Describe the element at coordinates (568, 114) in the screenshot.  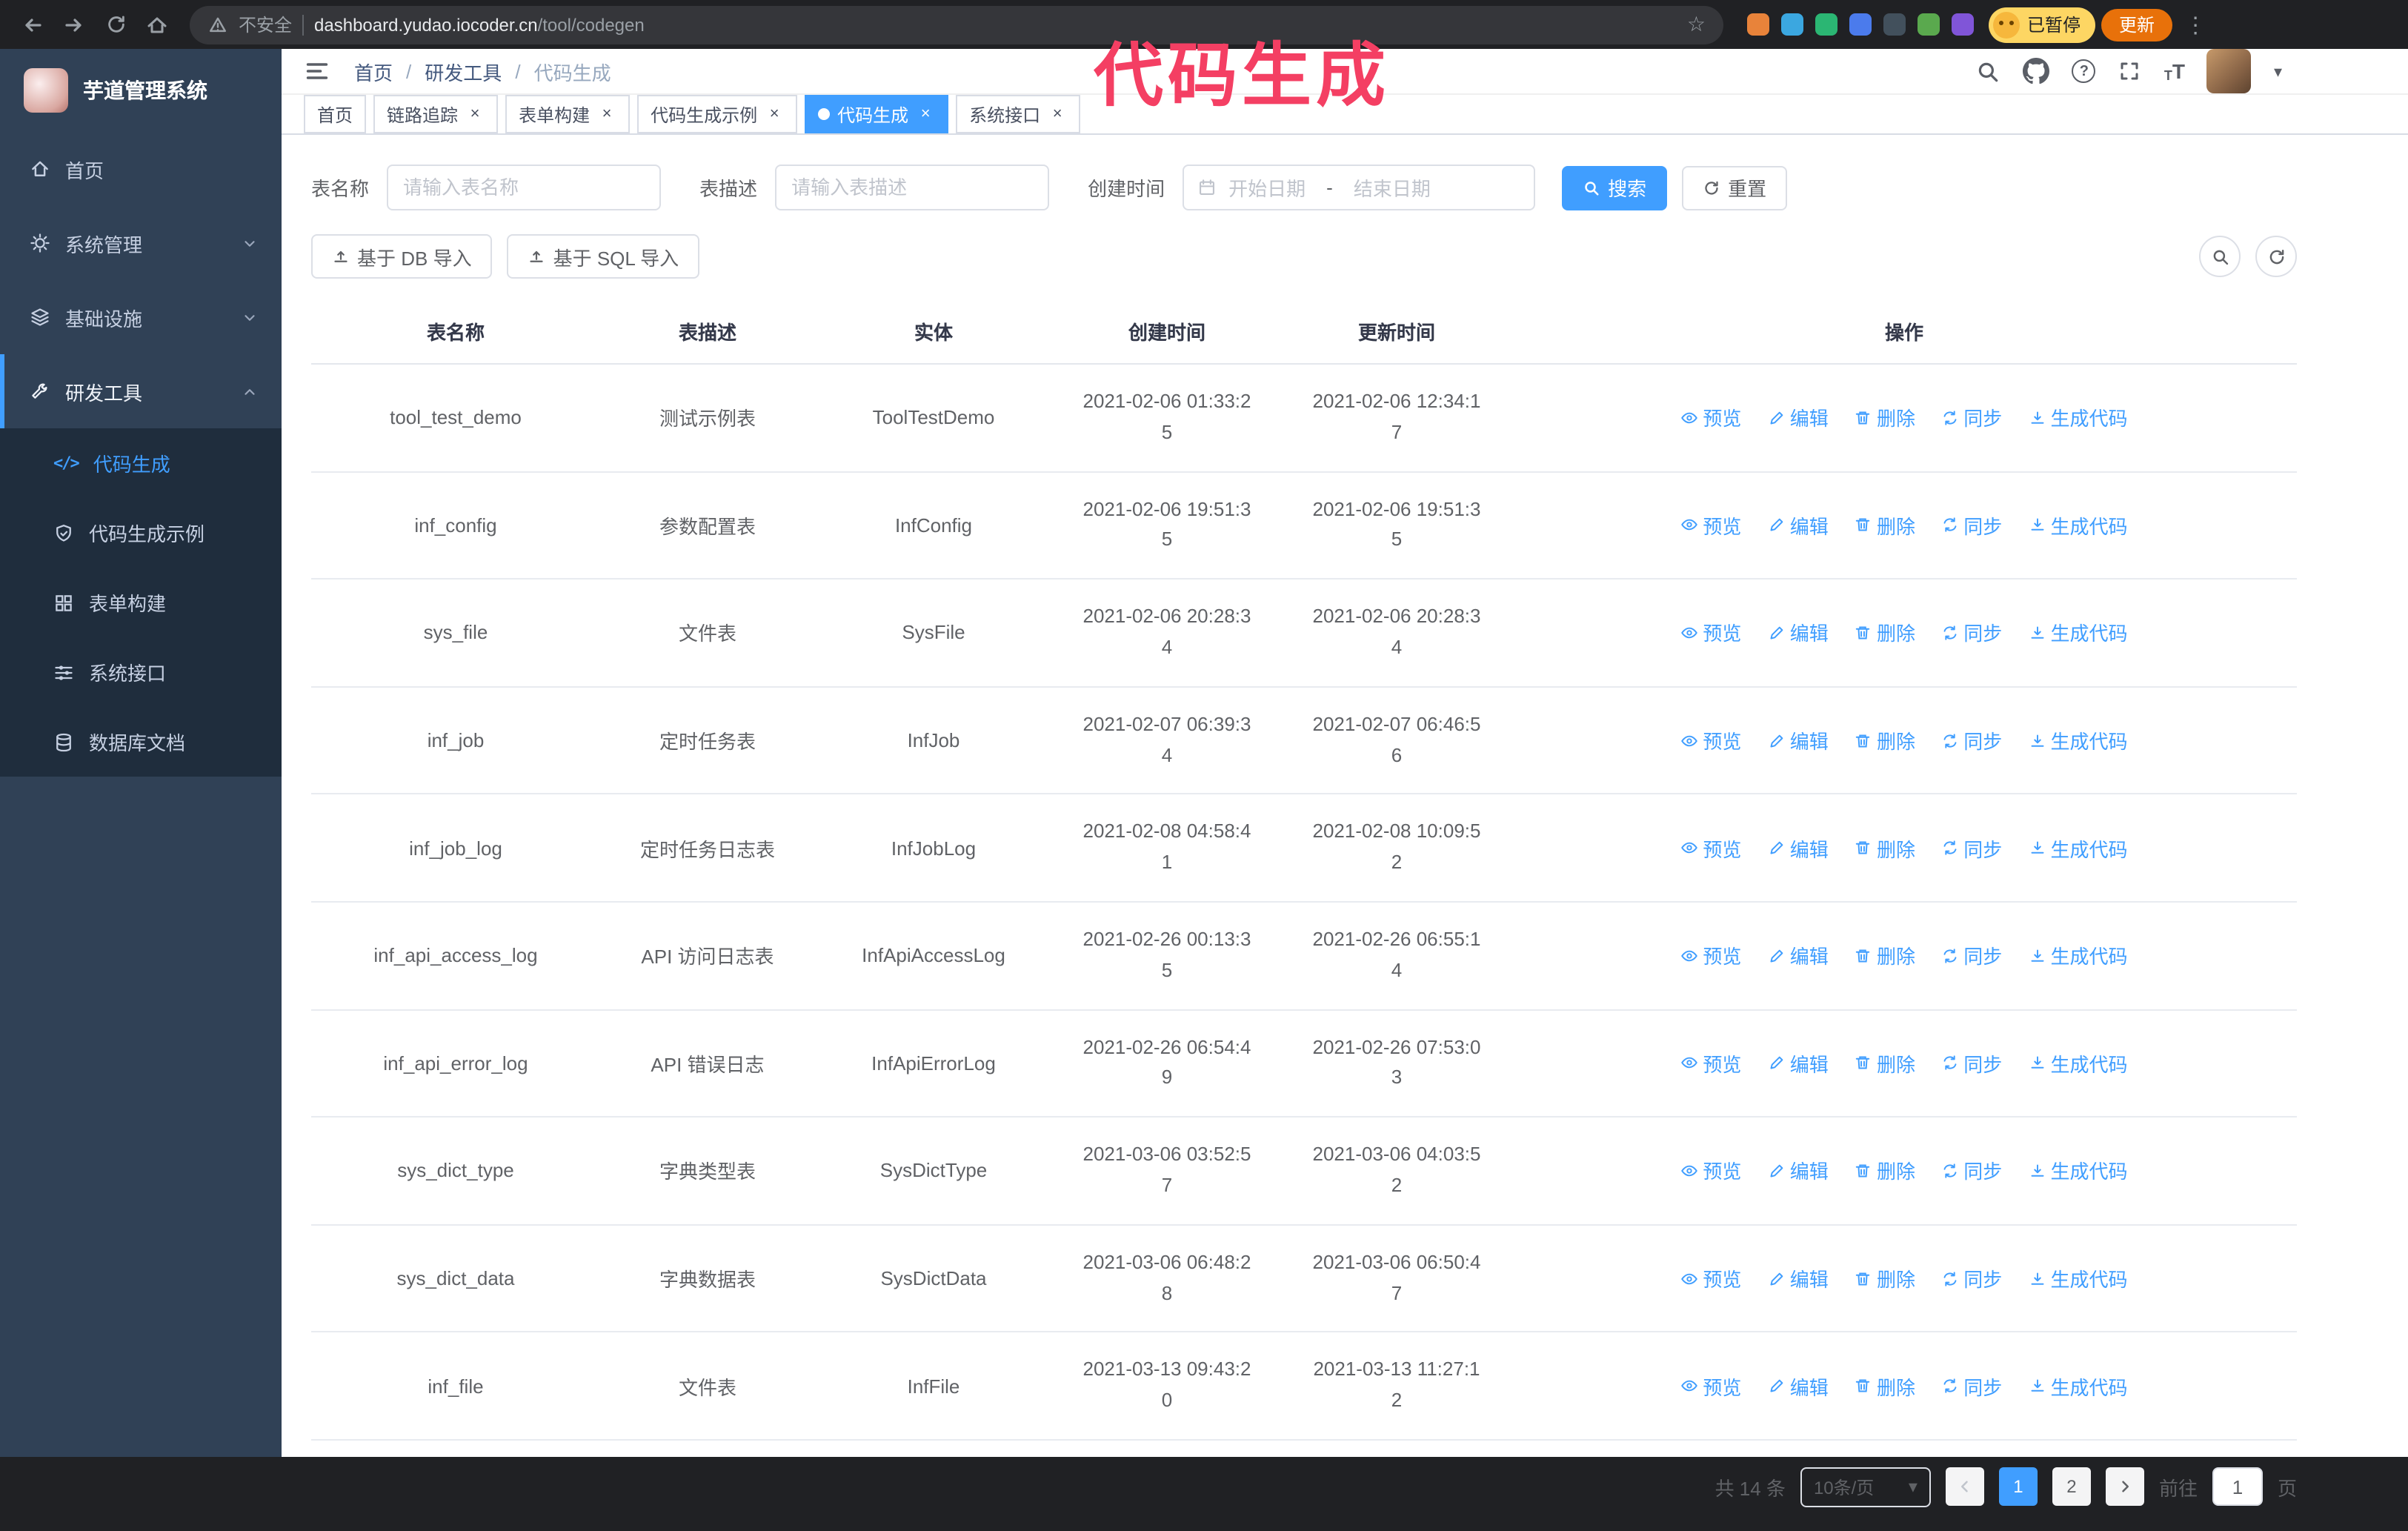
I see `tab-form-builder: 表单构建 ×` at that location.